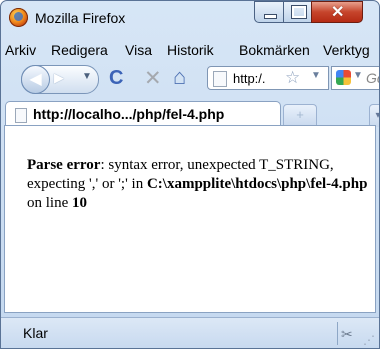 This screenshot has width=380, height=349. I want to click on address-dropdown-button: ▼, so click(316, 75).